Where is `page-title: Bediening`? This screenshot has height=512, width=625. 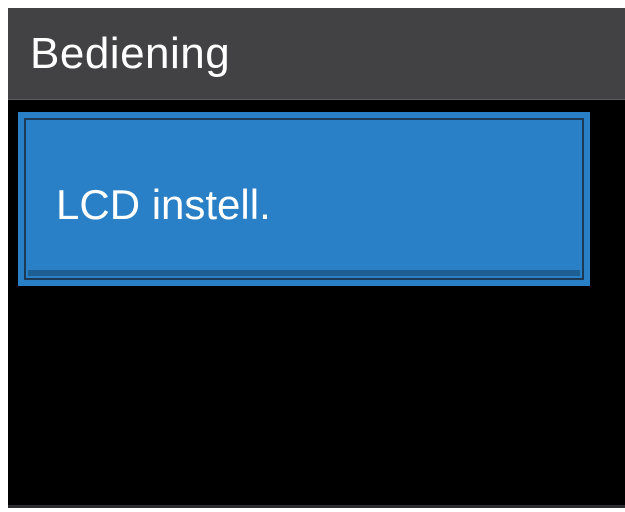 page-title: Bediening is located at coordinates (130, 53).